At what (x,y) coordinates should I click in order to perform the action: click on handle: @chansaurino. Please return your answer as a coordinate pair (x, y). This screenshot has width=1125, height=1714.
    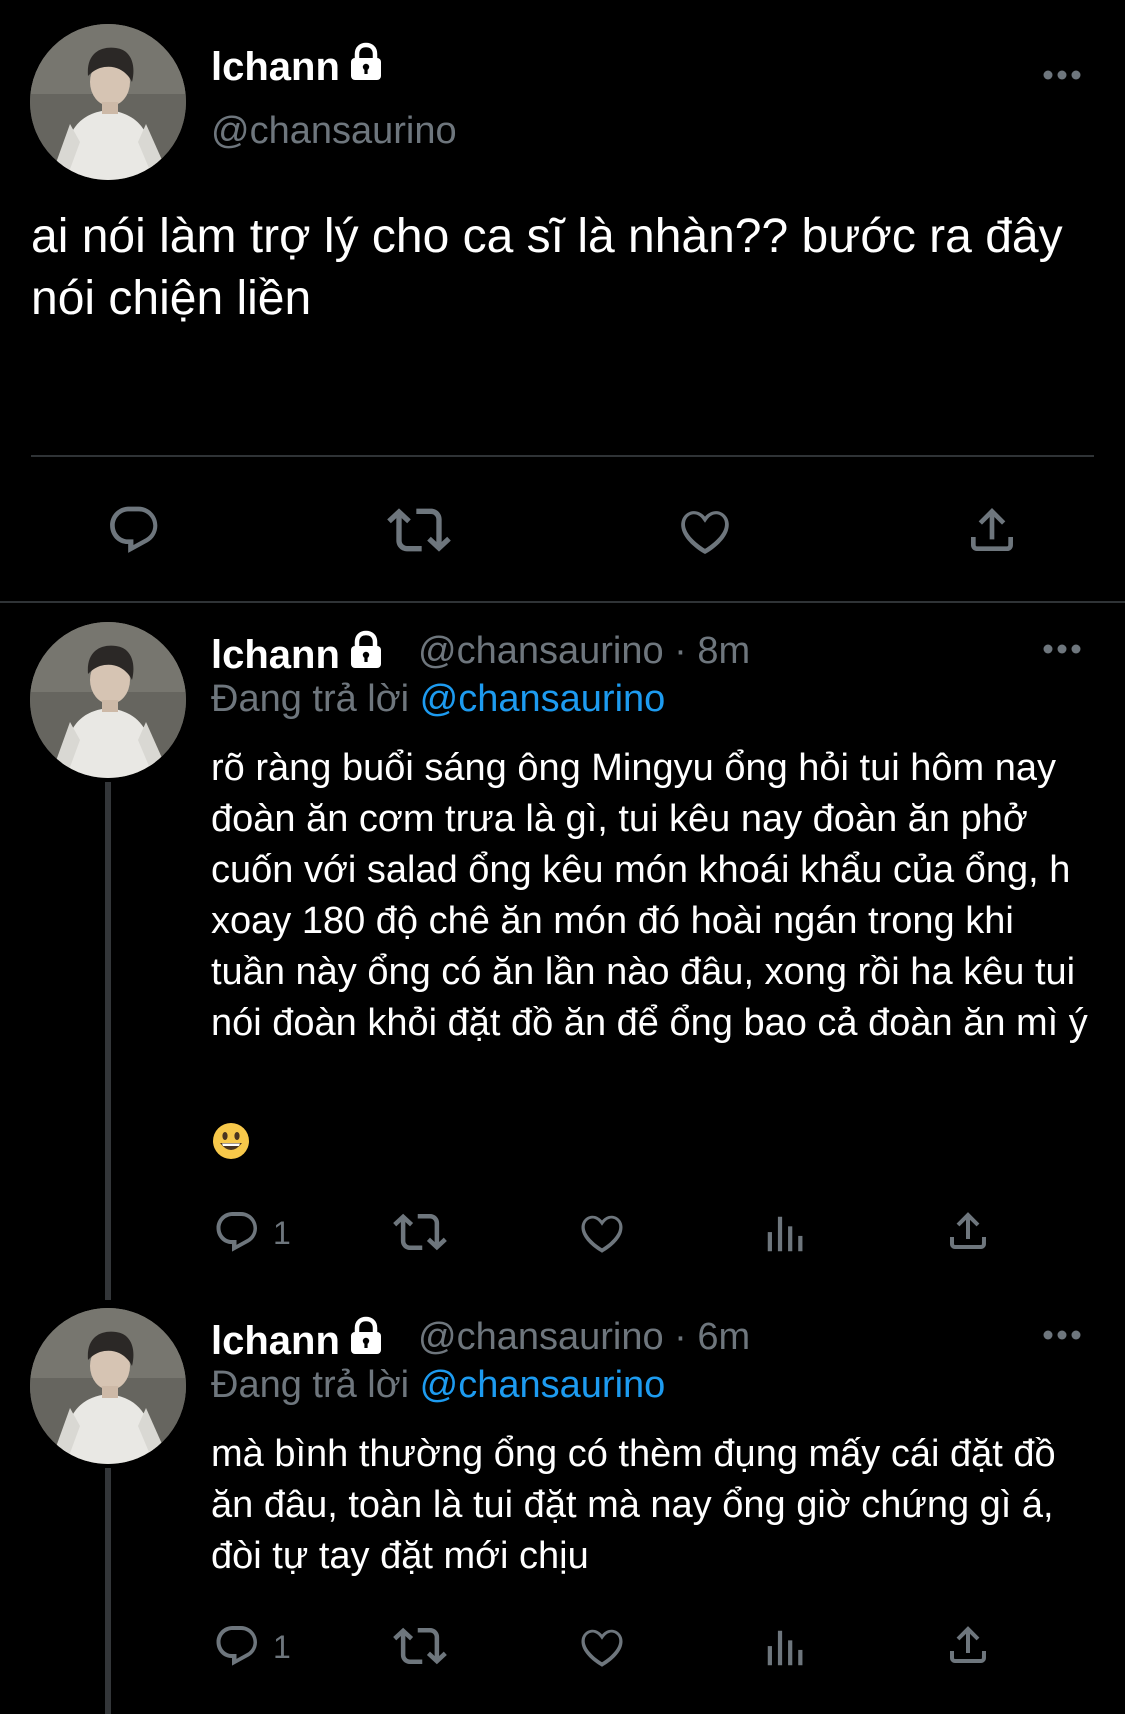
    Looking at the image, I should click on (334, 131).